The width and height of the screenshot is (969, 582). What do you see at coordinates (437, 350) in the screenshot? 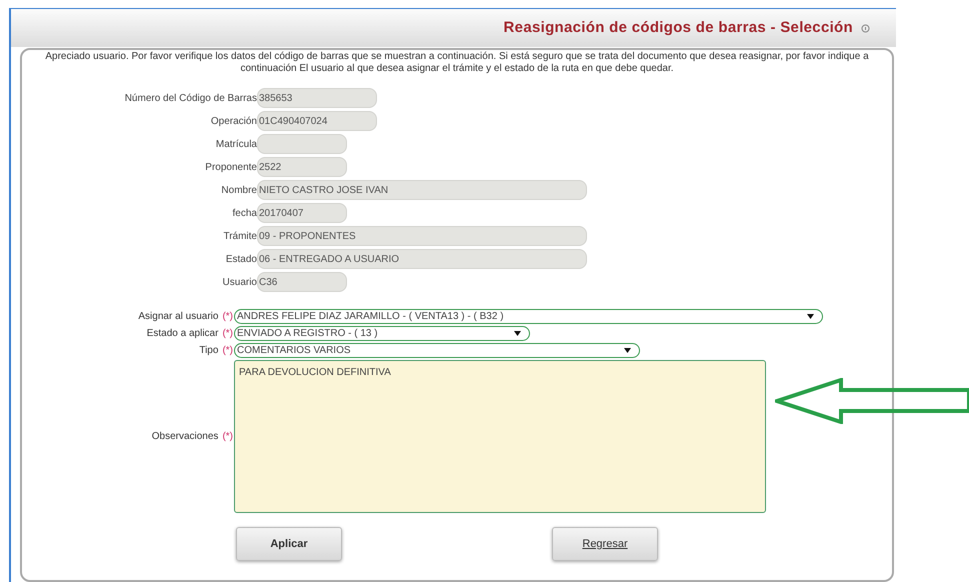
I see `dropdown: COMENTARIOS VARIOS` at bounding box center [437, 350].